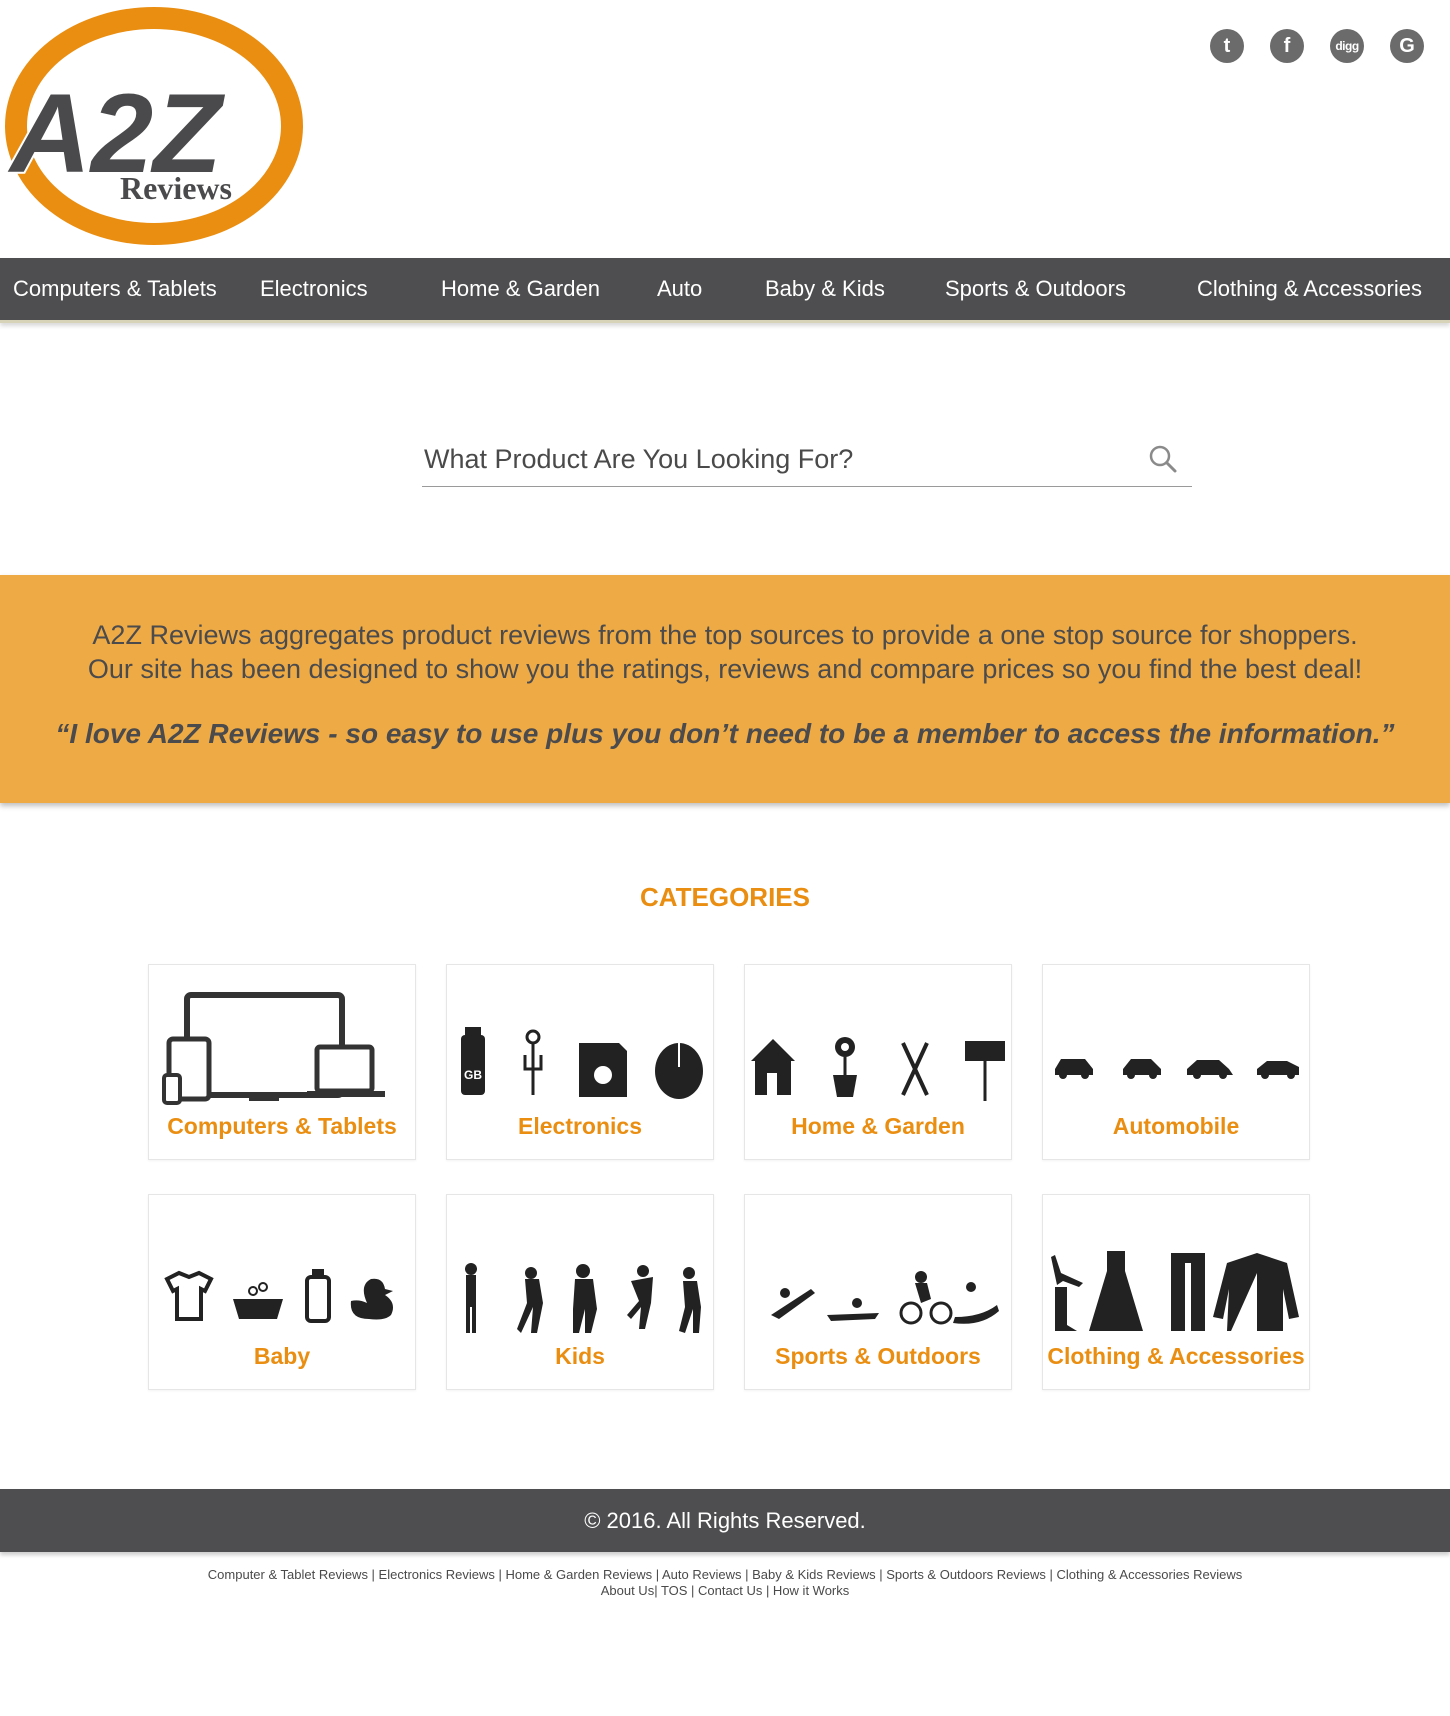 The width and height of the screenshot is (1450, 1716). I want to click on clothing-icon, so click(1175, 1291).